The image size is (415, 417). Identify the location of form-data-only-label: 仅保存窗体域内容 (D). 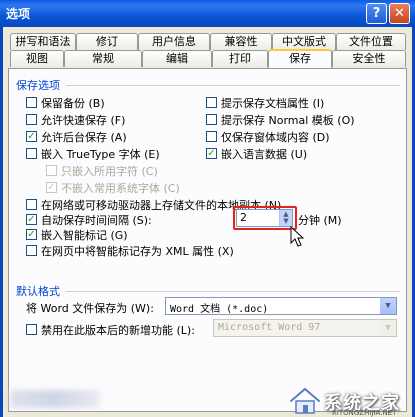
(275, 137).